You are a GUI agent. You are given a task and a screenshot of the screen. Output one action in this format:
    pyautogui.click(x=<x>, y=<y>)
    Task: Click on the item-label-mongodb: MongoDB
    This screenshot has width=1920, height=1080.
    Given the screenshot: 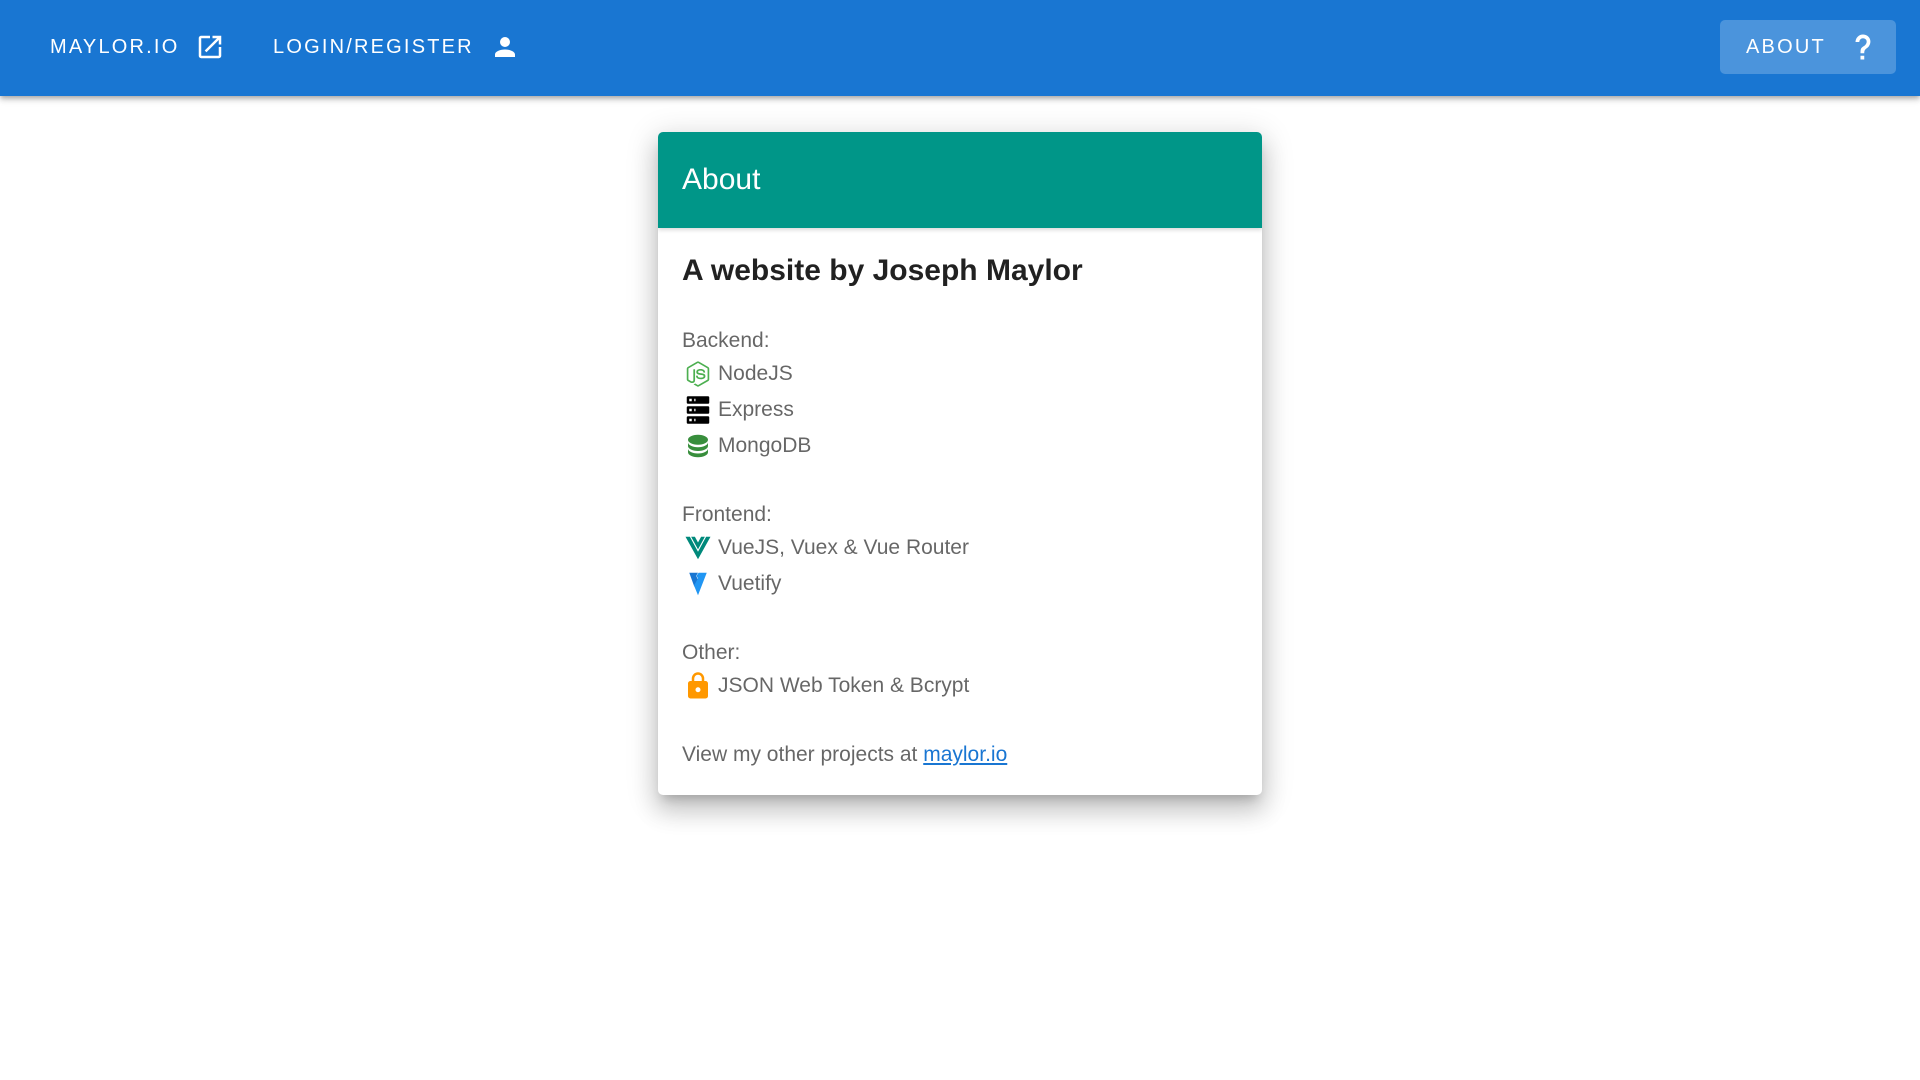 What is the action you would take?
    pyautogui.click(x=765, y=445)
    